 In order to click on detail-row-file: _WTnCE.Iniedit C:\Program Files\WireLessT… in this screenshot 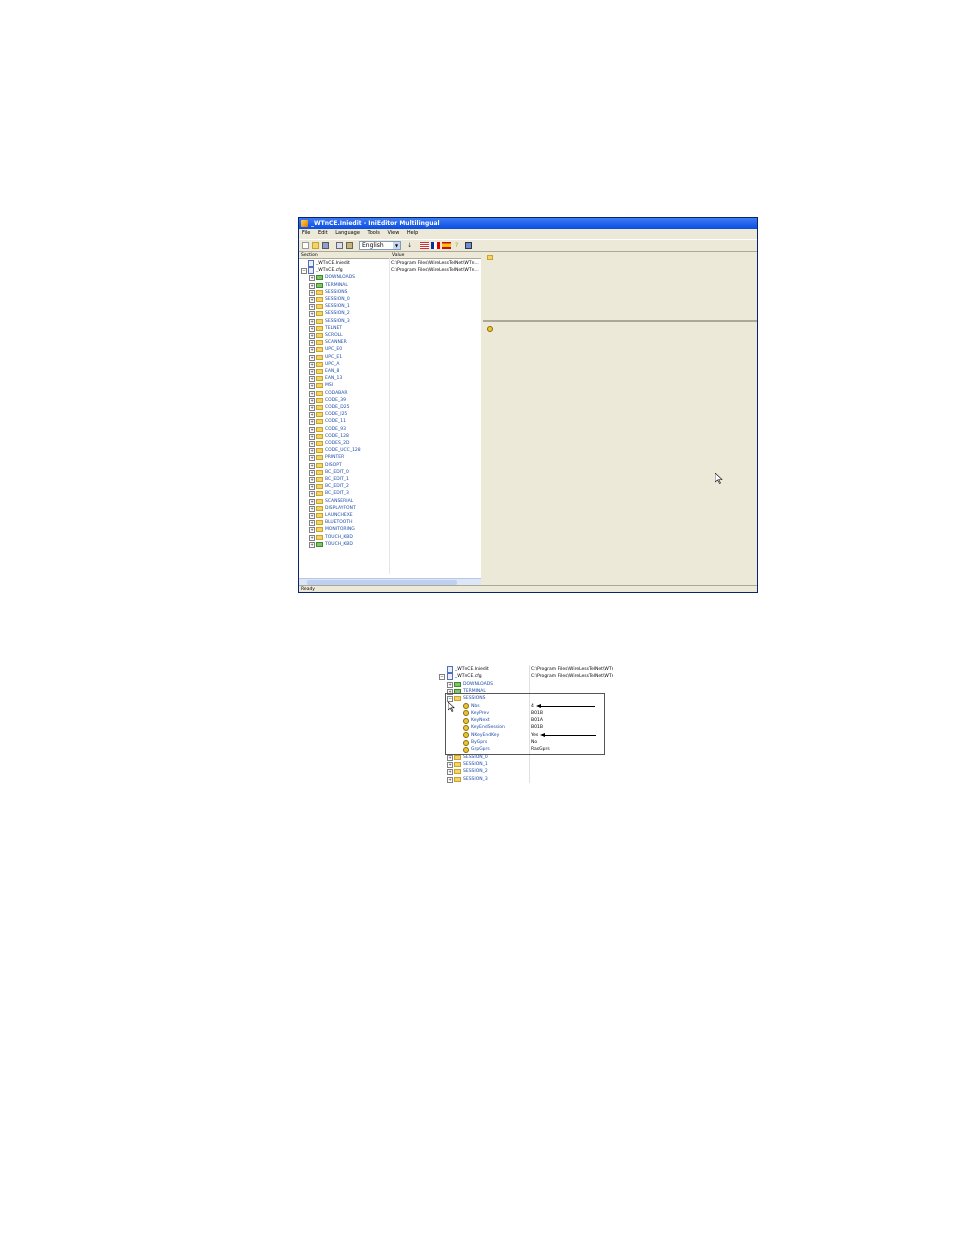, I will do `click(525, 669)`.